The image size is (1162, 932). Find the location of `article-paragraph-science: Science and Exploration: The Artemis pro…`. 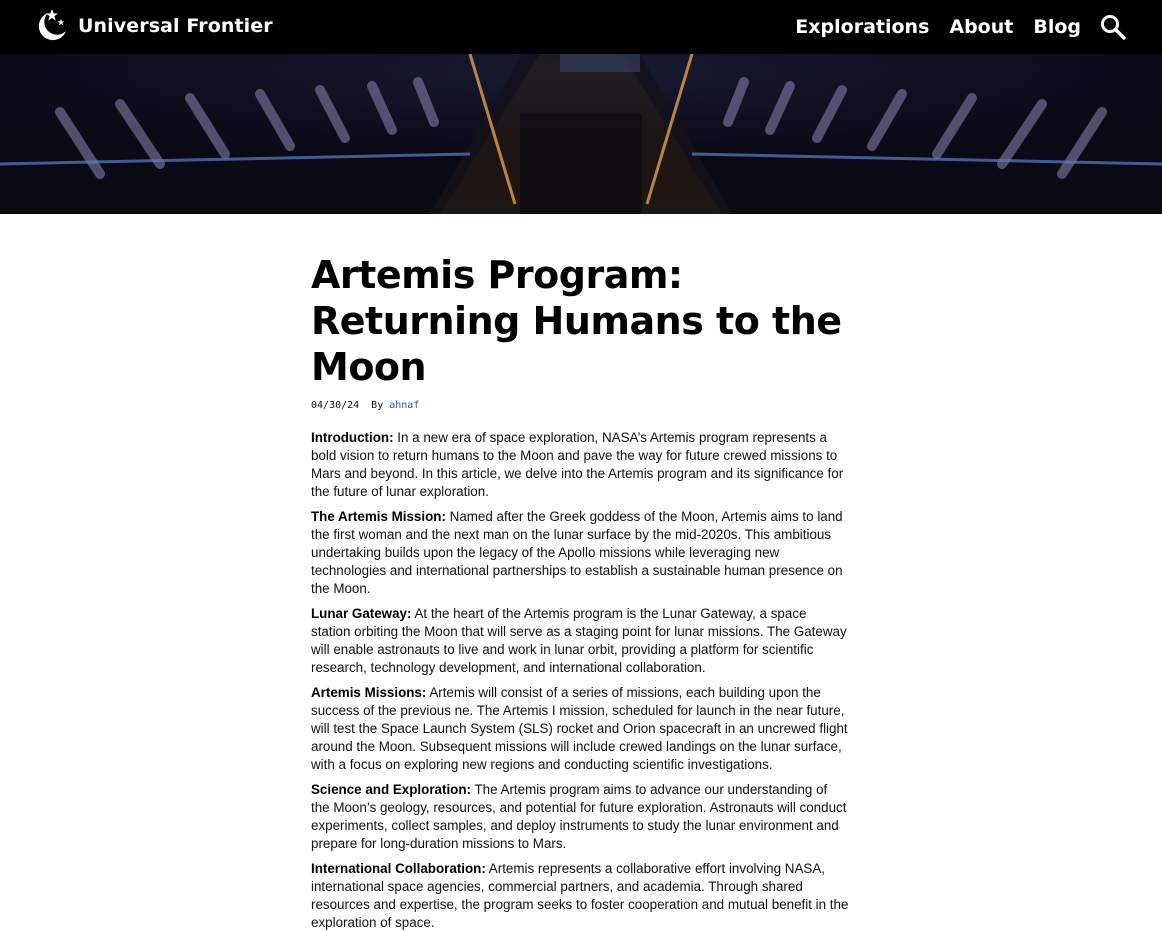

article-paragraph-science: Science and Exploration: The Artemis pro… is located at coordinates (580, 817).